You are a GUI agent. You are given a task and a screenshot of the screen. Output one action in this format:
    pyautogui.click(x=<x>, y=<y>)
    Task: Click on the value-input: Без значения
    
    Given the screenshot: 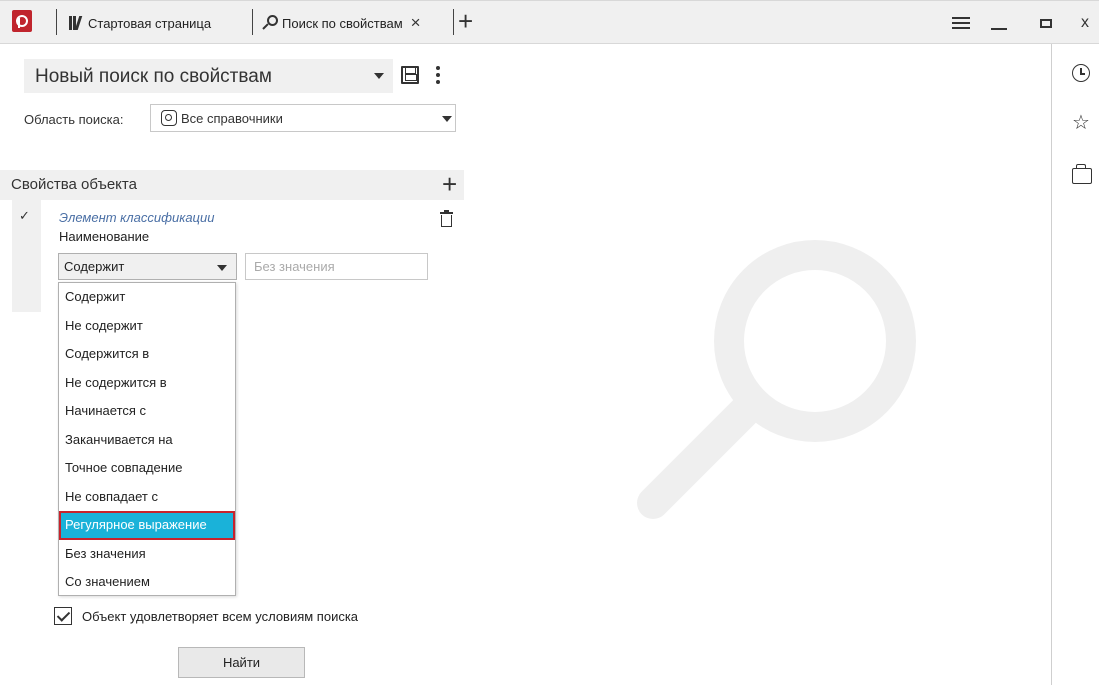 What is the action you would take?
    pyautogui.click(x=336, y=266)
    